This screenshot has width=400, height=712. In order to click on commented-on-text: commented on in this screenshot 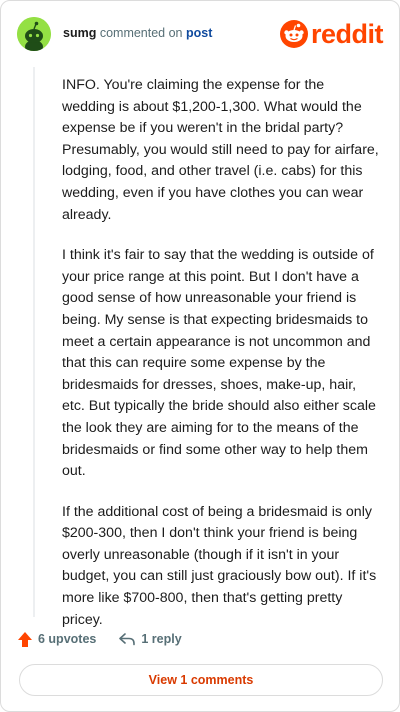, I will do `click(141, 33)`.